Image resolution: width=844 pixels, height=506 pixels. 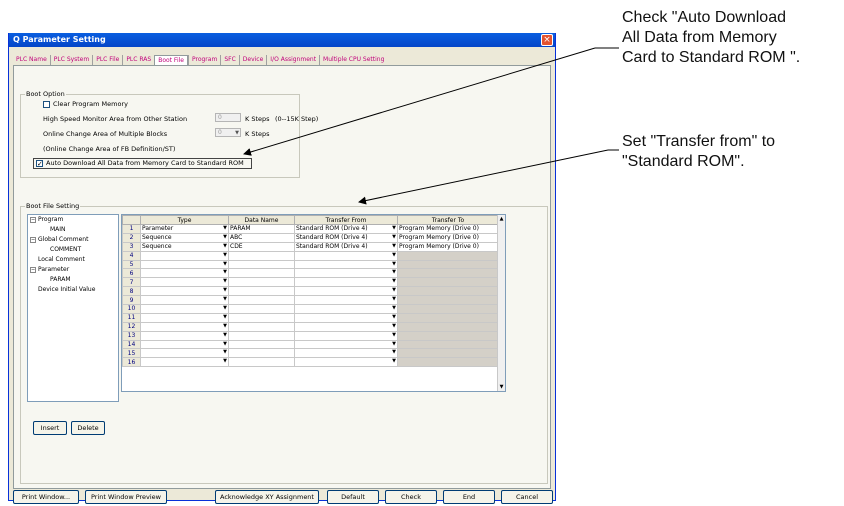 What do you see at coordinates (483, 177) in the screenshot?
I see `arrow-transfer-from` at bounding box center [483, 177].